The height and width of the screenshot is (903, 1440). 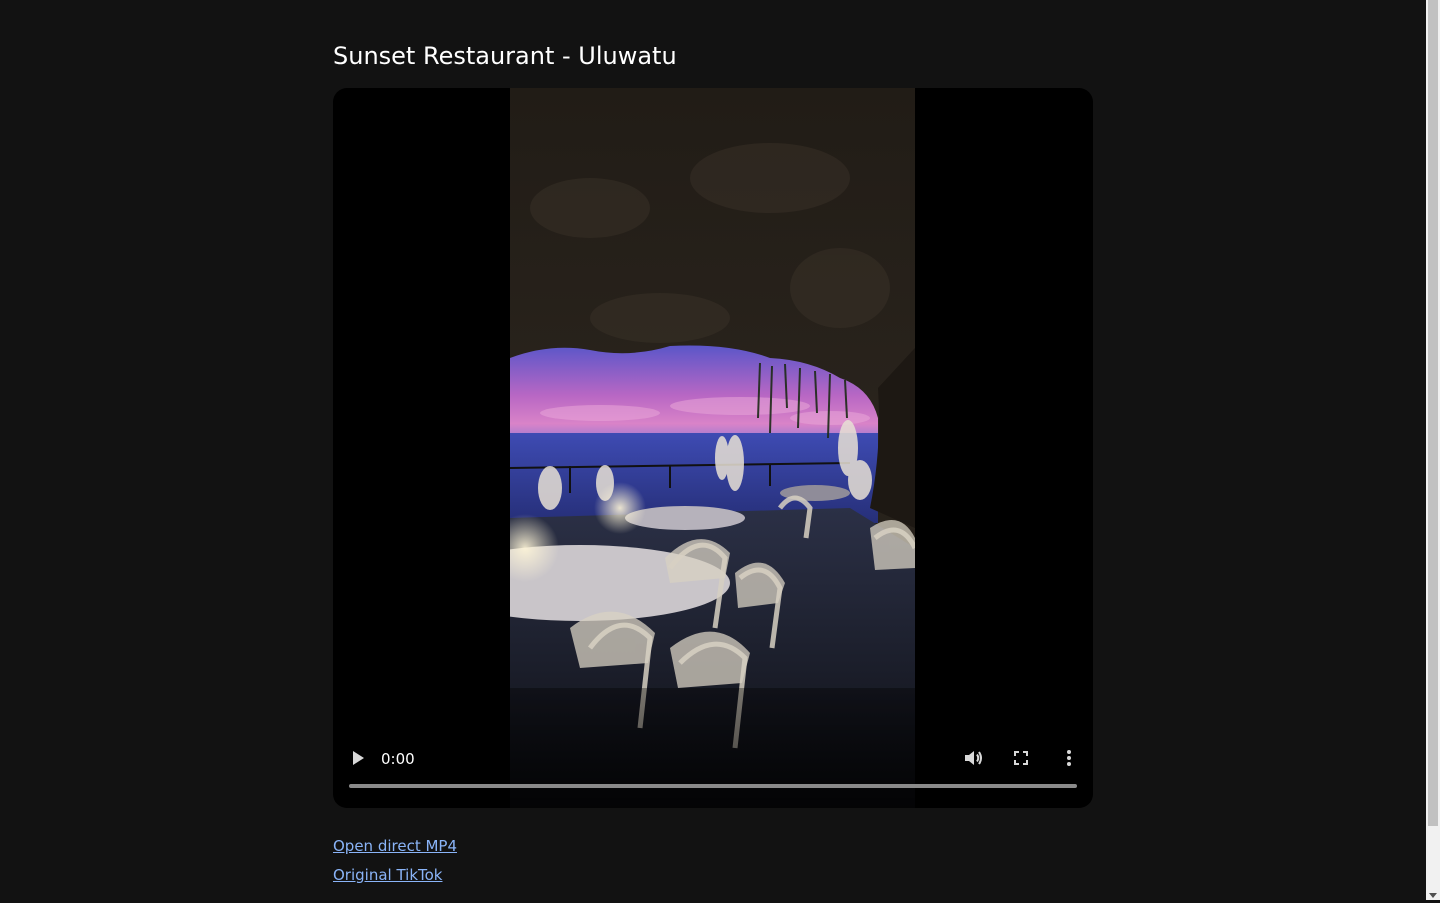 I want to click on scroll-down-arrow, so click(x=1433, y=893).